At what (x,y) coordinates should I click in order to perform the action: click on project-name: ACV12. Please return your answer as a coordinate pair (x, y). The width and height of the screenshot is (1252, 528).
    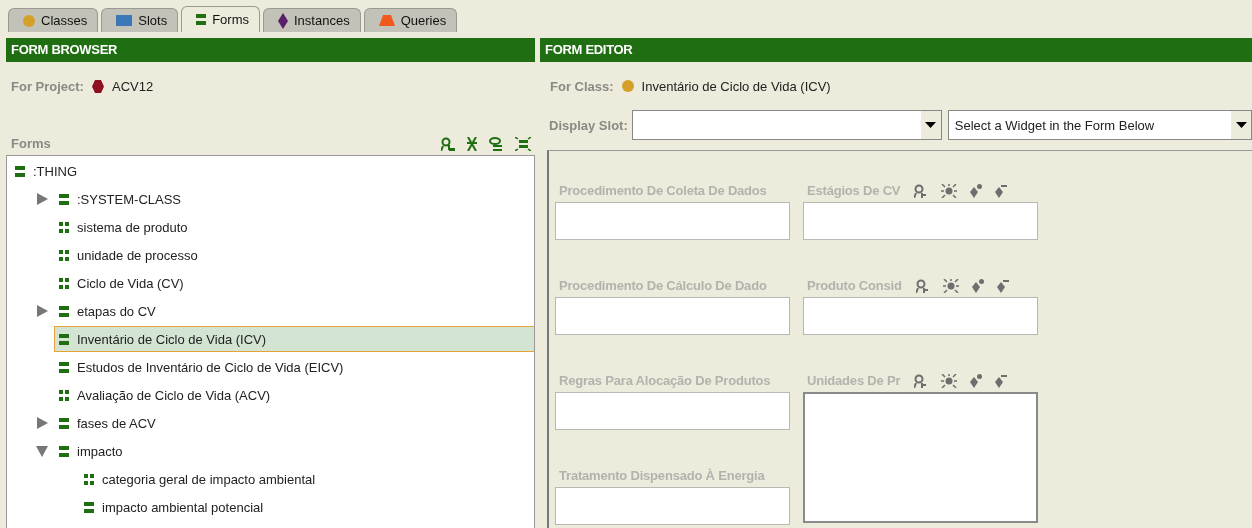
    Looking at the image, I should click on (132, 86).